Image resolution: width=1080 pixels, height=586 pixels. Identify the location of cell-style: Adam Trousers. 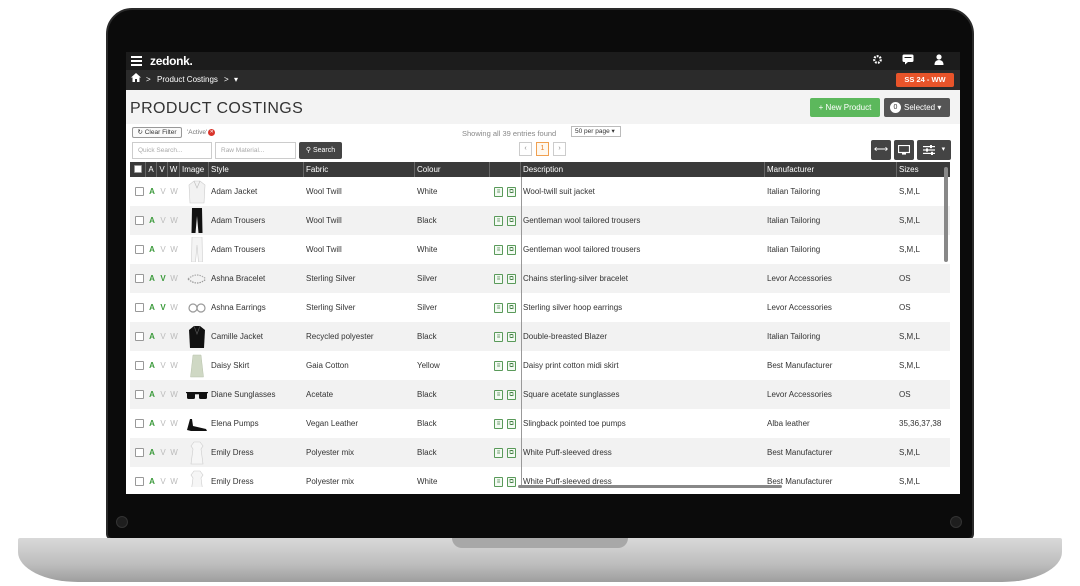
(257, 220).